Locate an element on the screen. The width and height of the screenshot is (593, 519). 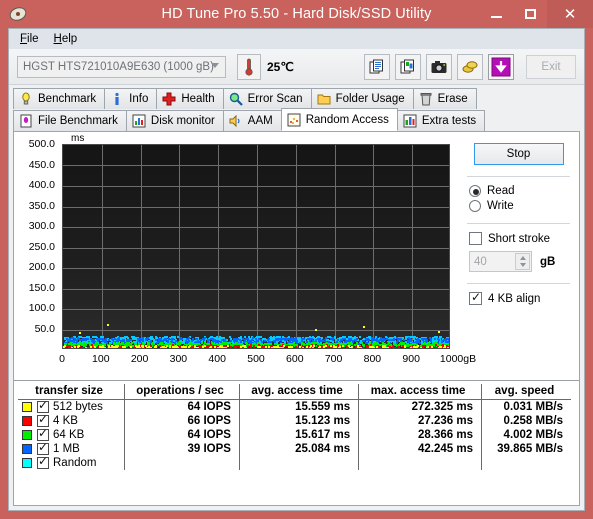
download-button is located at coordinates (501, 66).